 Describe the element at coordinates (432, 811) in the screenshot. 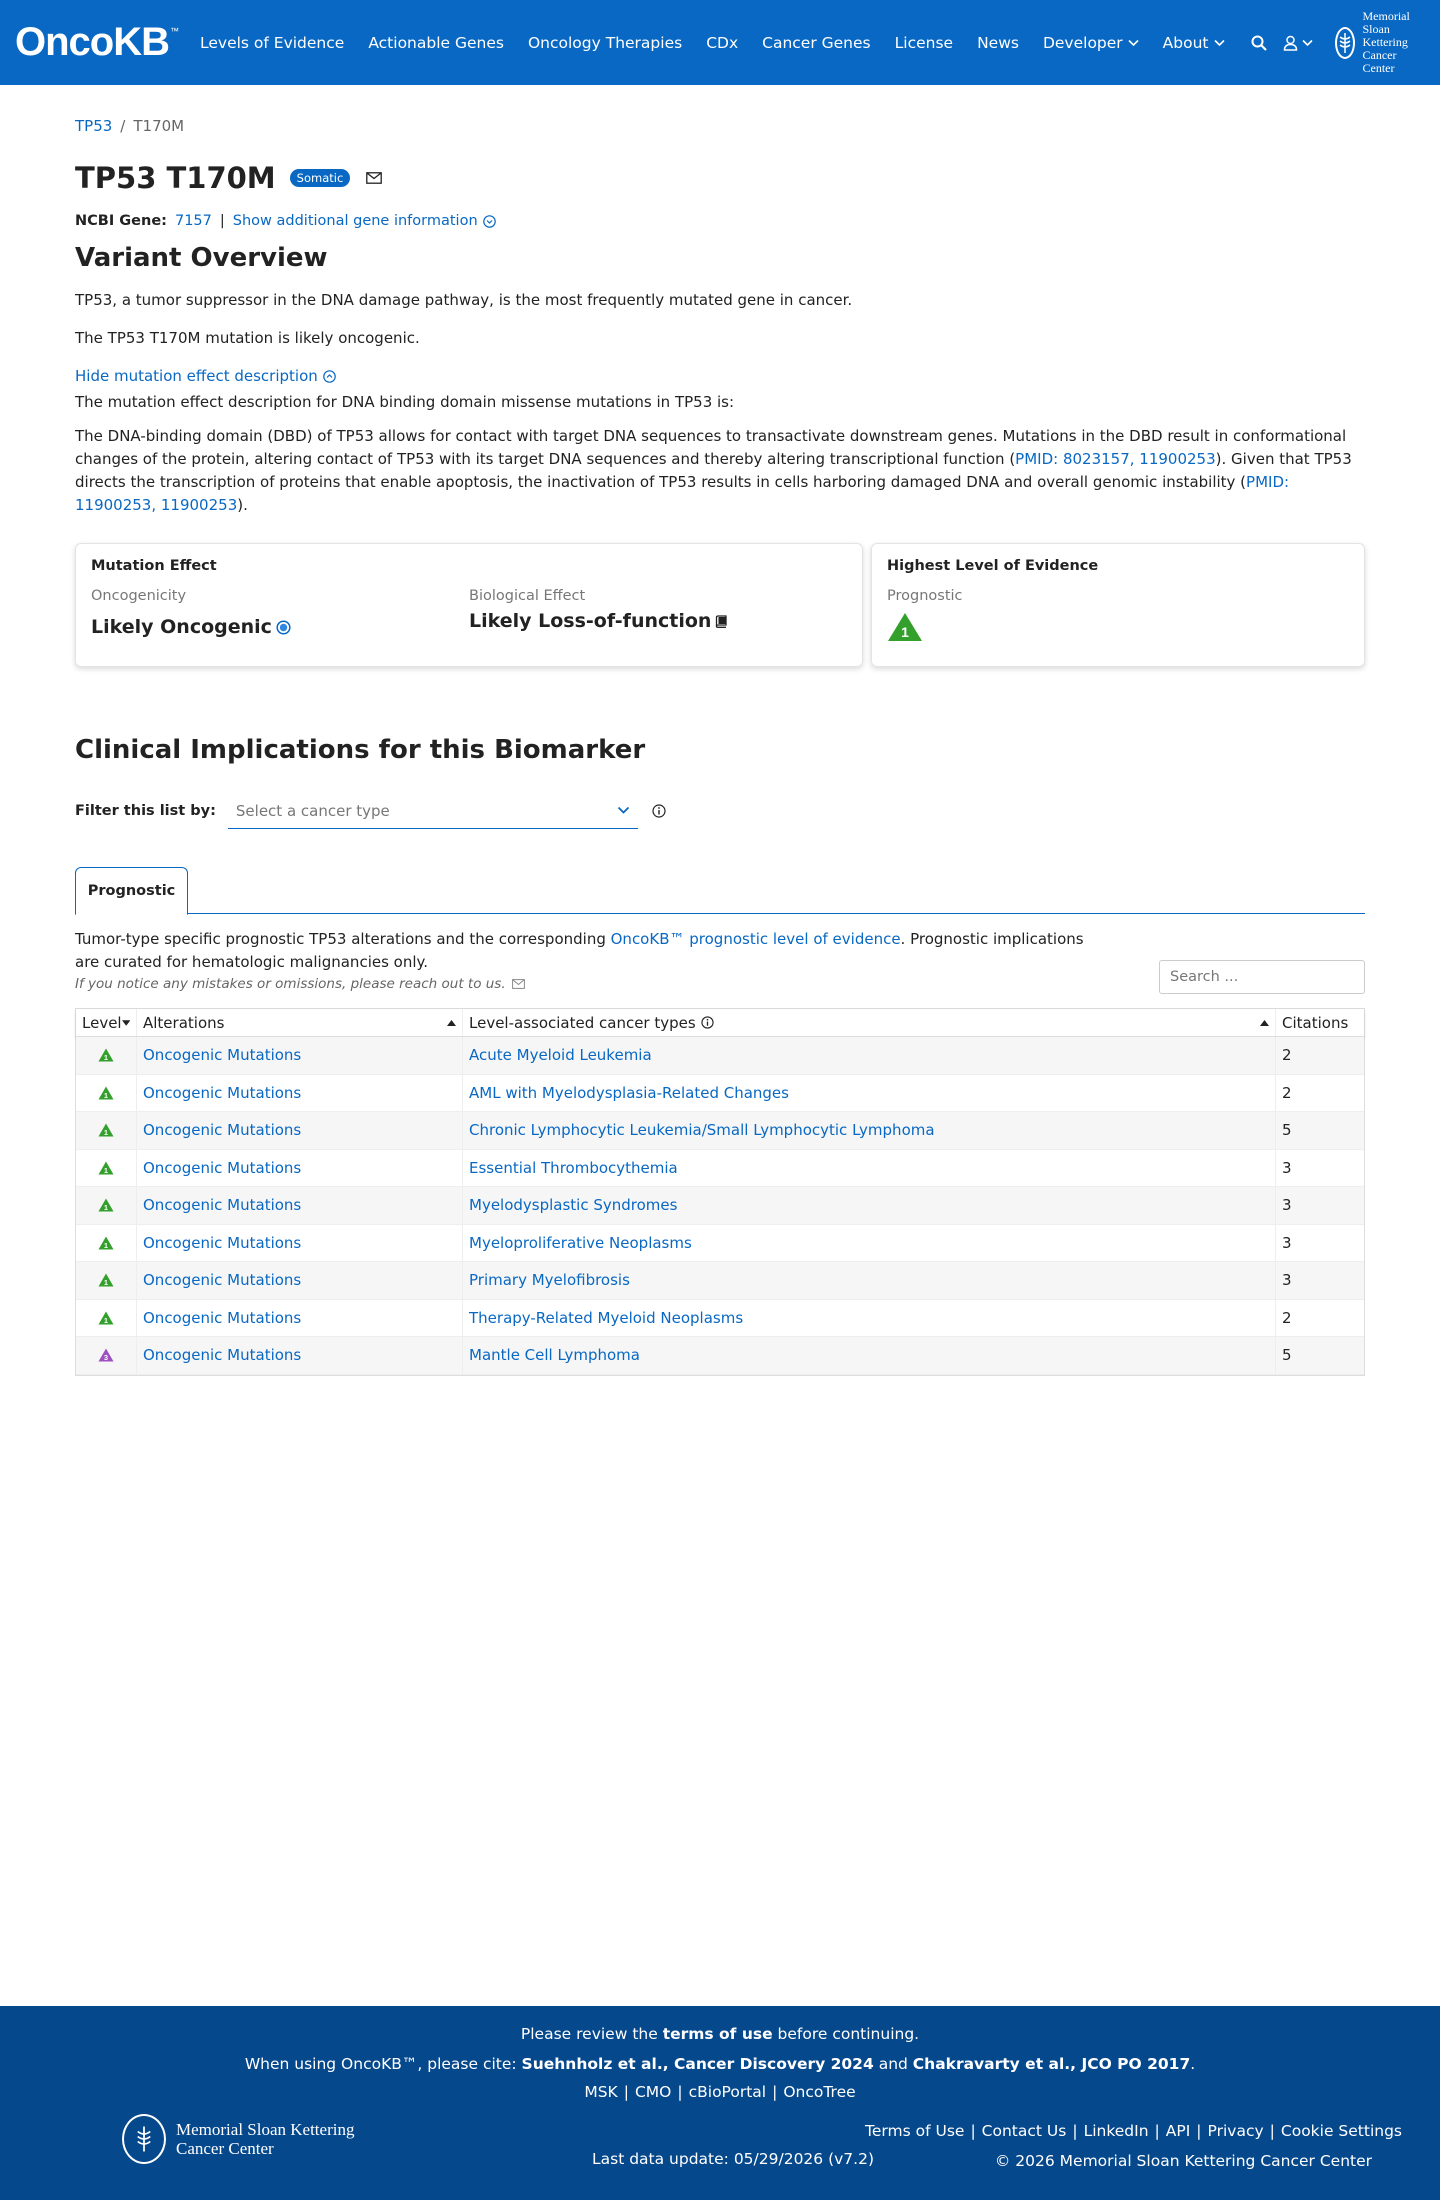

I see `cancer-type-select: Select a cancer type` at that location.